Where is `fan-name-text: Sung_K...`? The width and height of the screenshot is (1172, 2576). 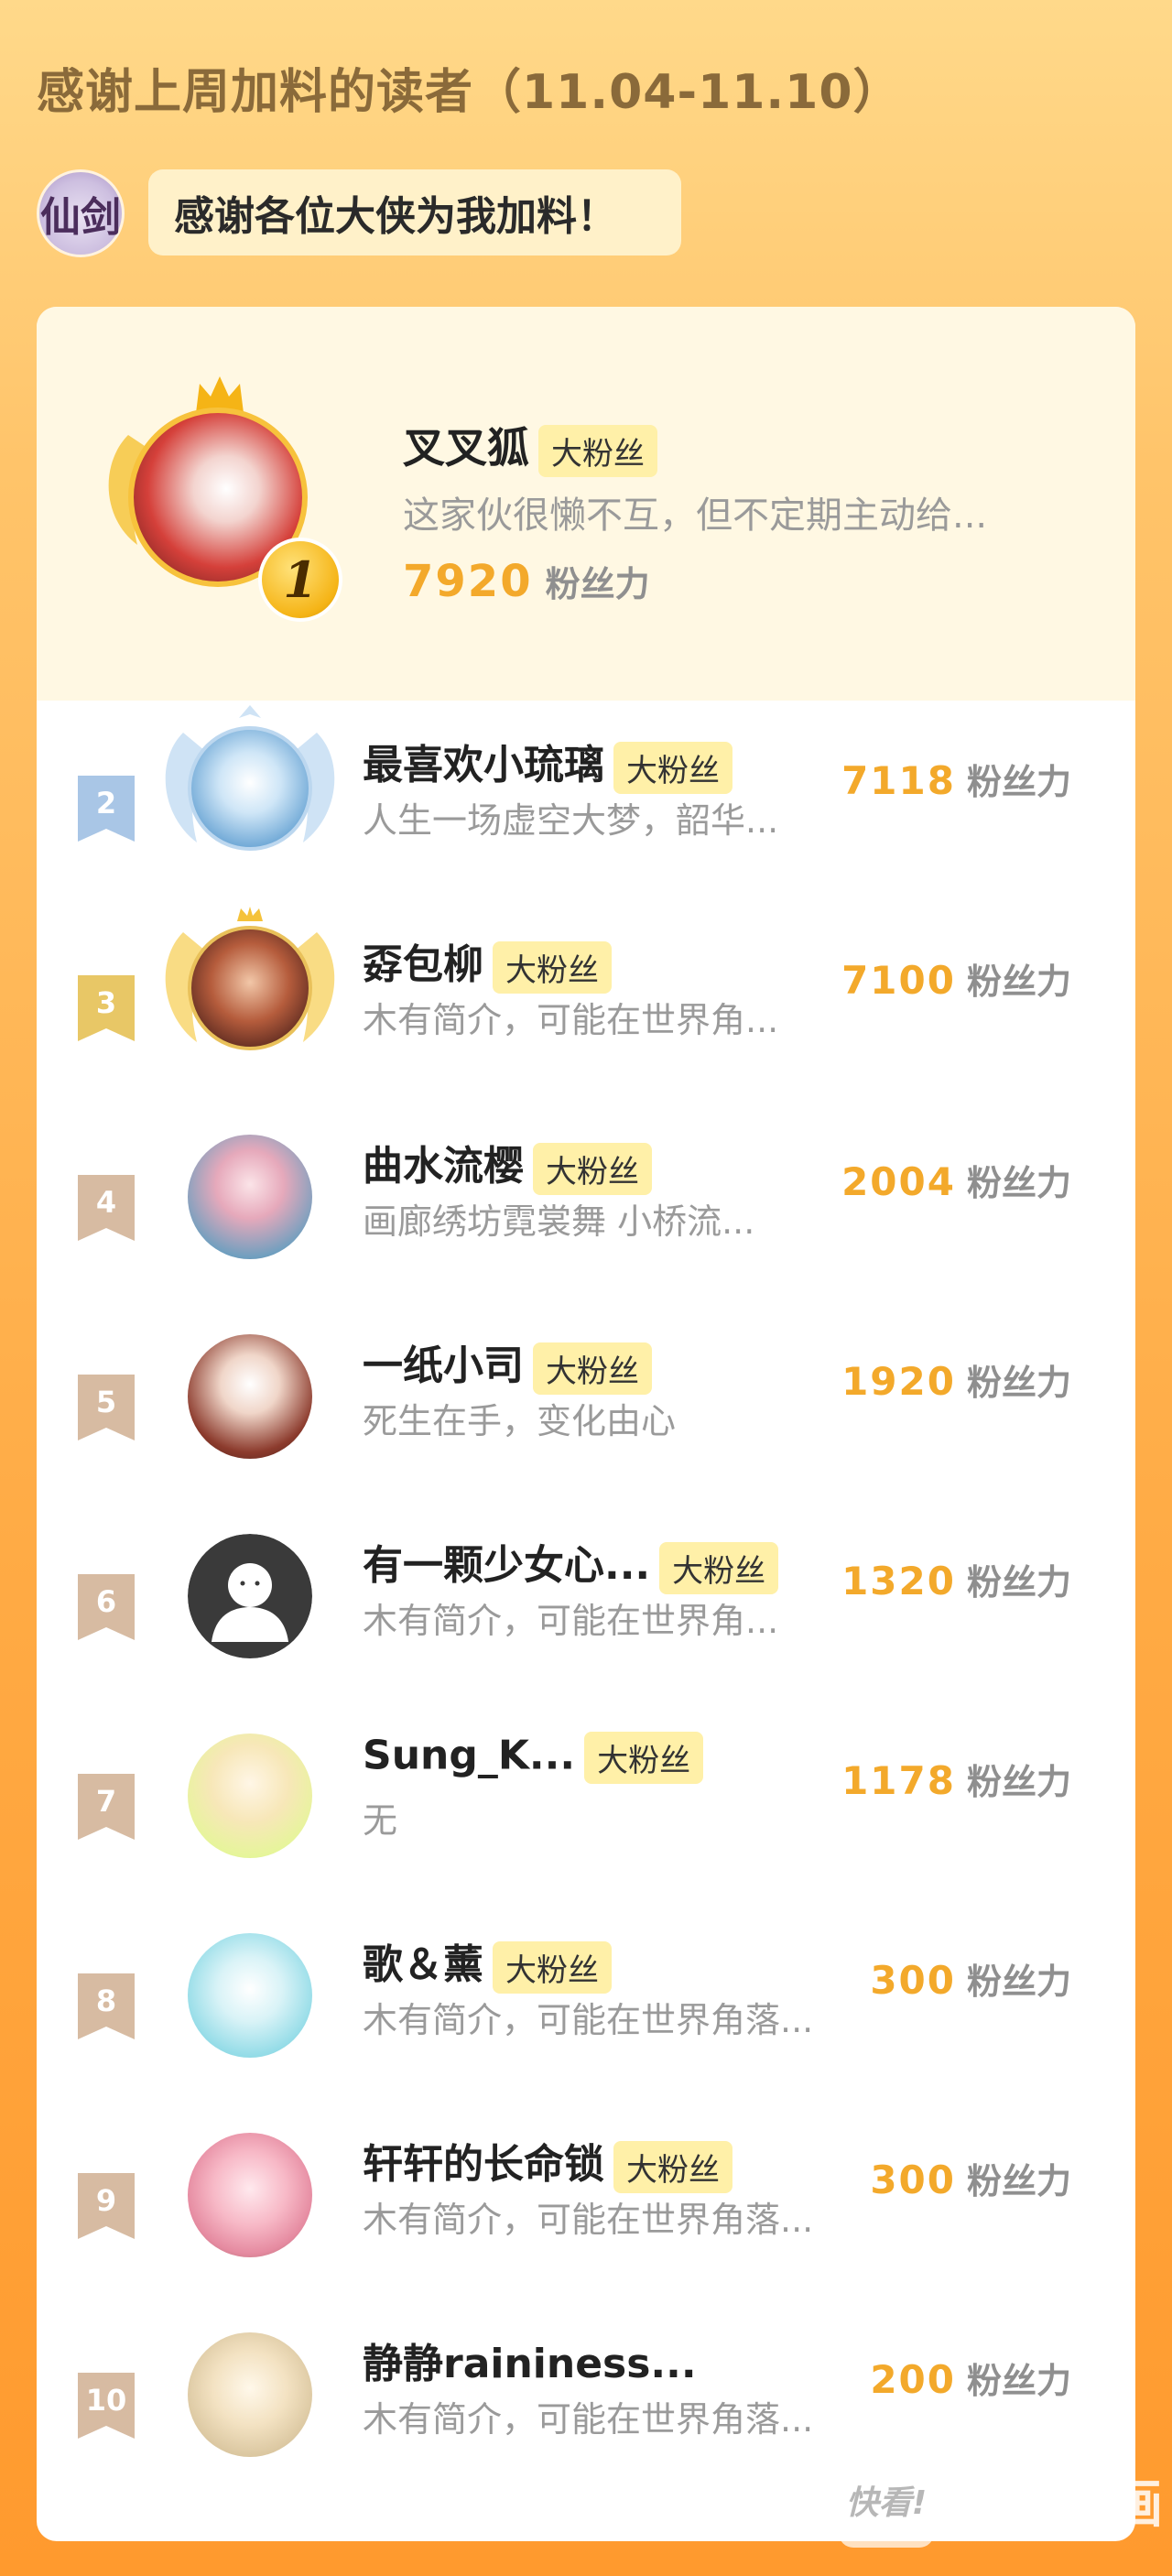
fan-name-text: Sung_K... is located at coordinates (469, 1755).